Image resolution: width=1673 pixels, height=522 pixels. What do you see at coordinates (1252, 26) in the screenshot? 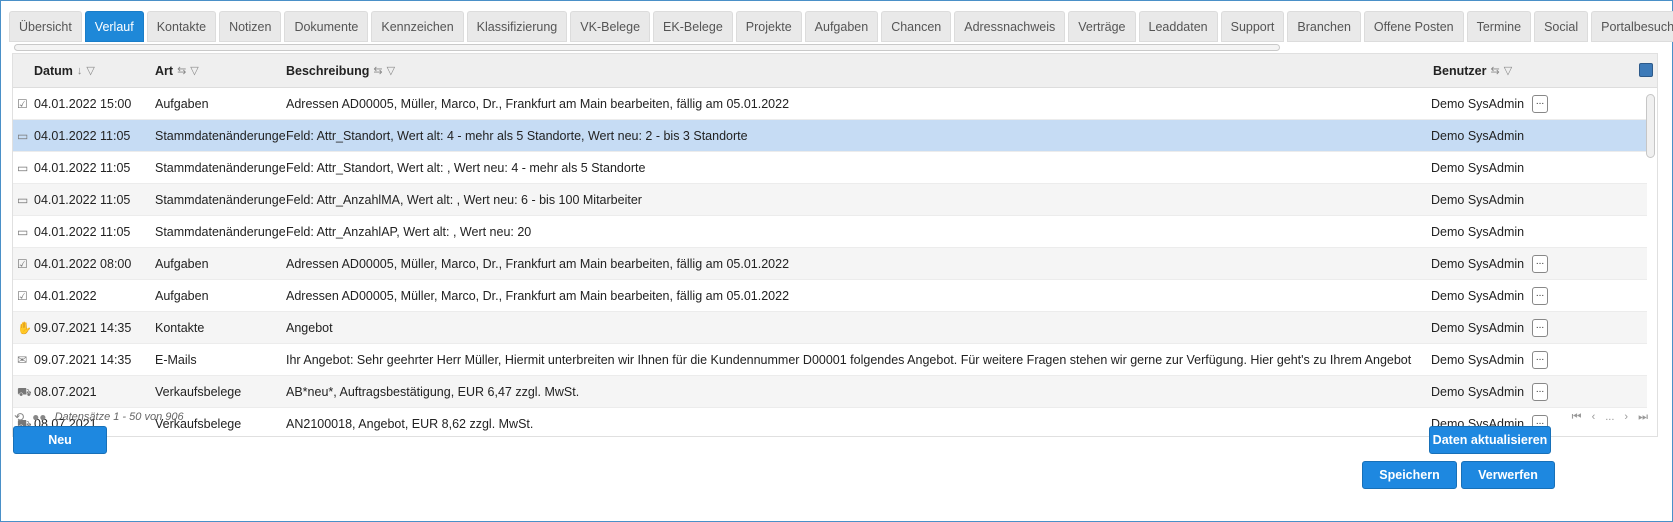
I see `tab-item: Support` at bounding box center [1252, 26].